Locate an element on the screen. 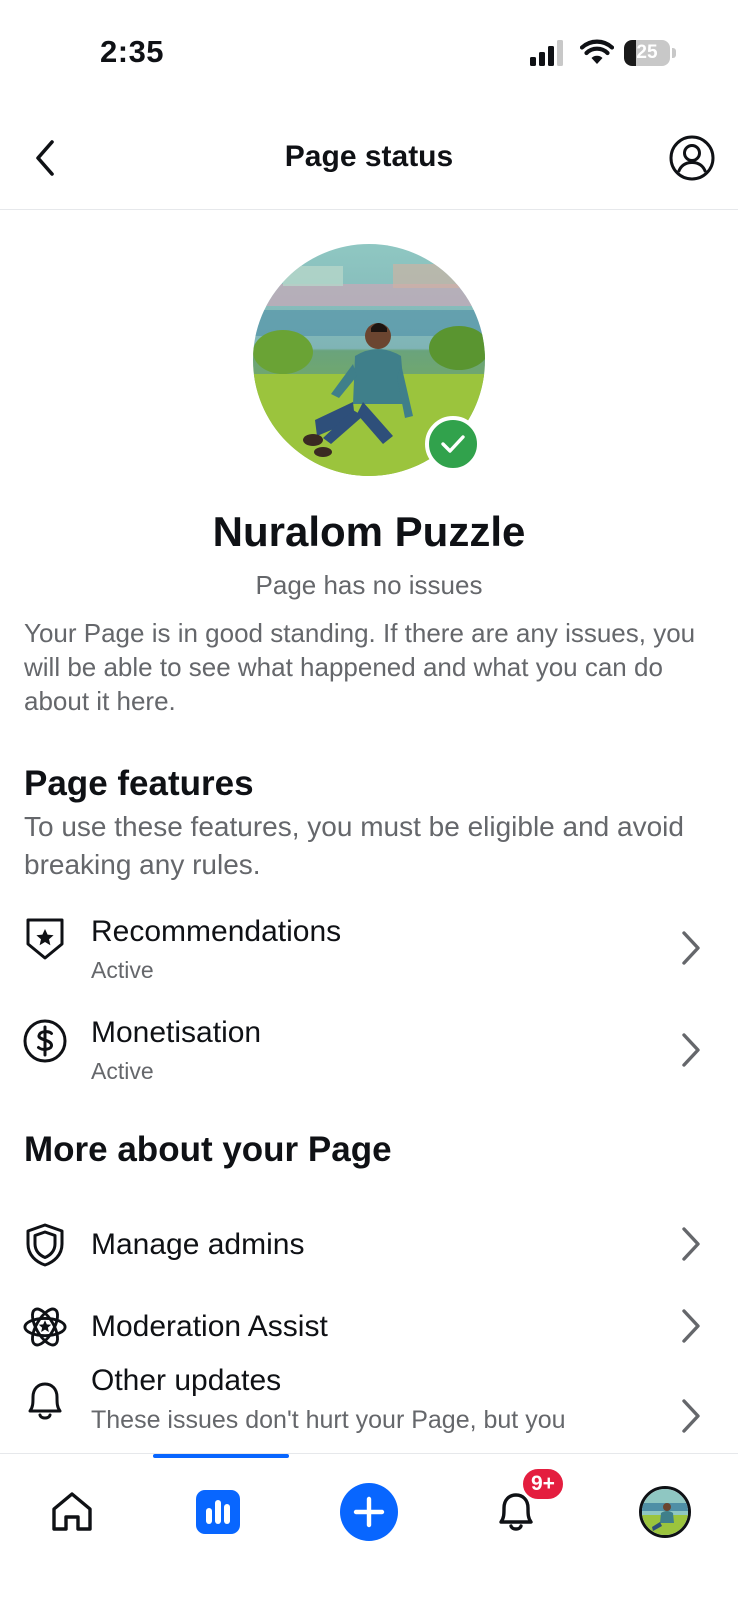  shield-icon is located at coordinates (45, 1245).